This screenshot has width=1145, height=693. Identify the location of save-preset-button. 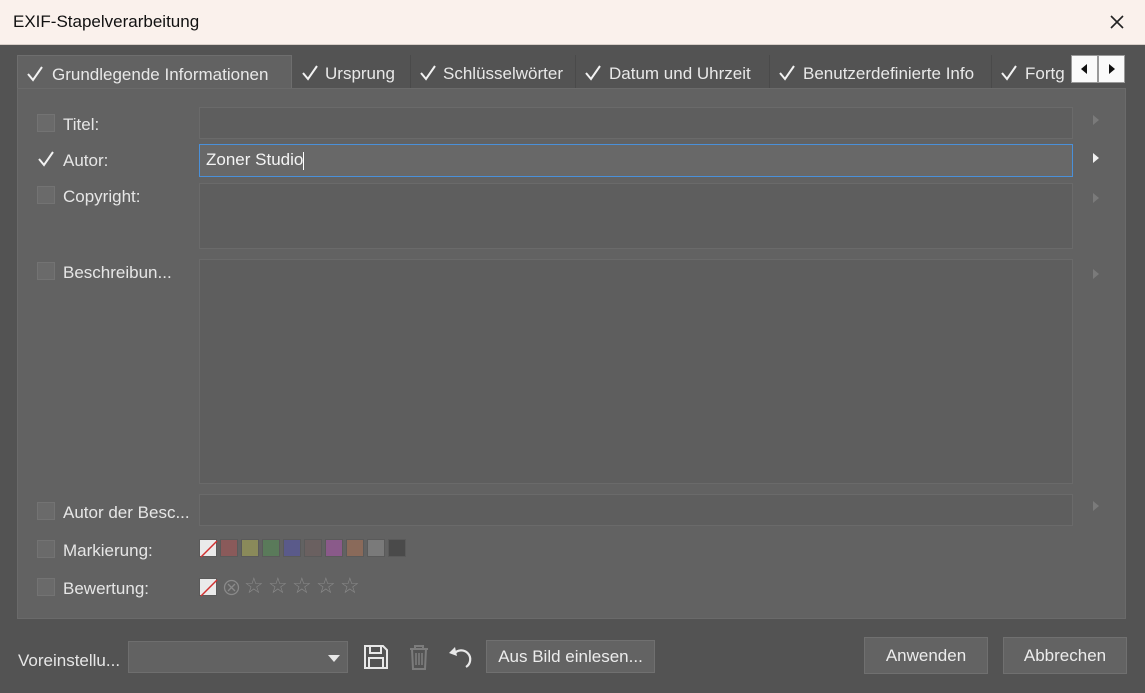
(376, 657).